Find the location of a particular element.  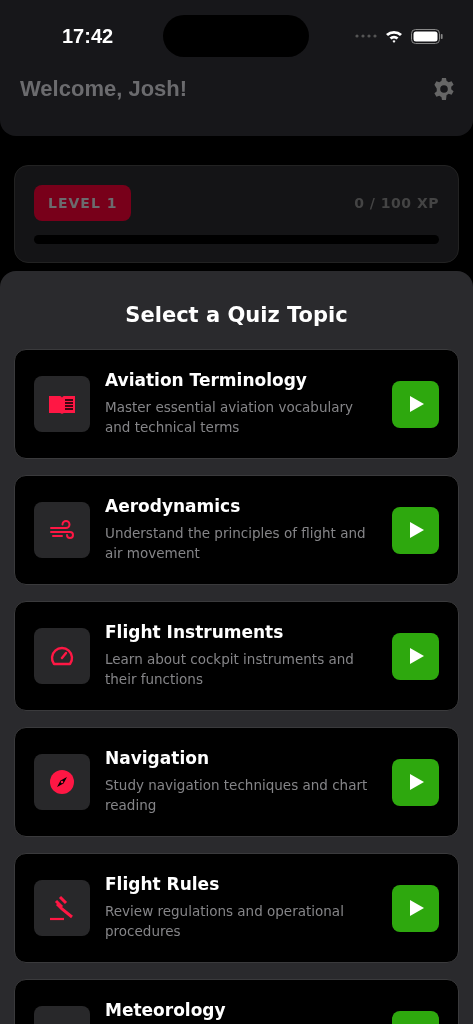

topic-card: Flight Rules Review regulations and operational procedures is located at coordinates (236, 908).